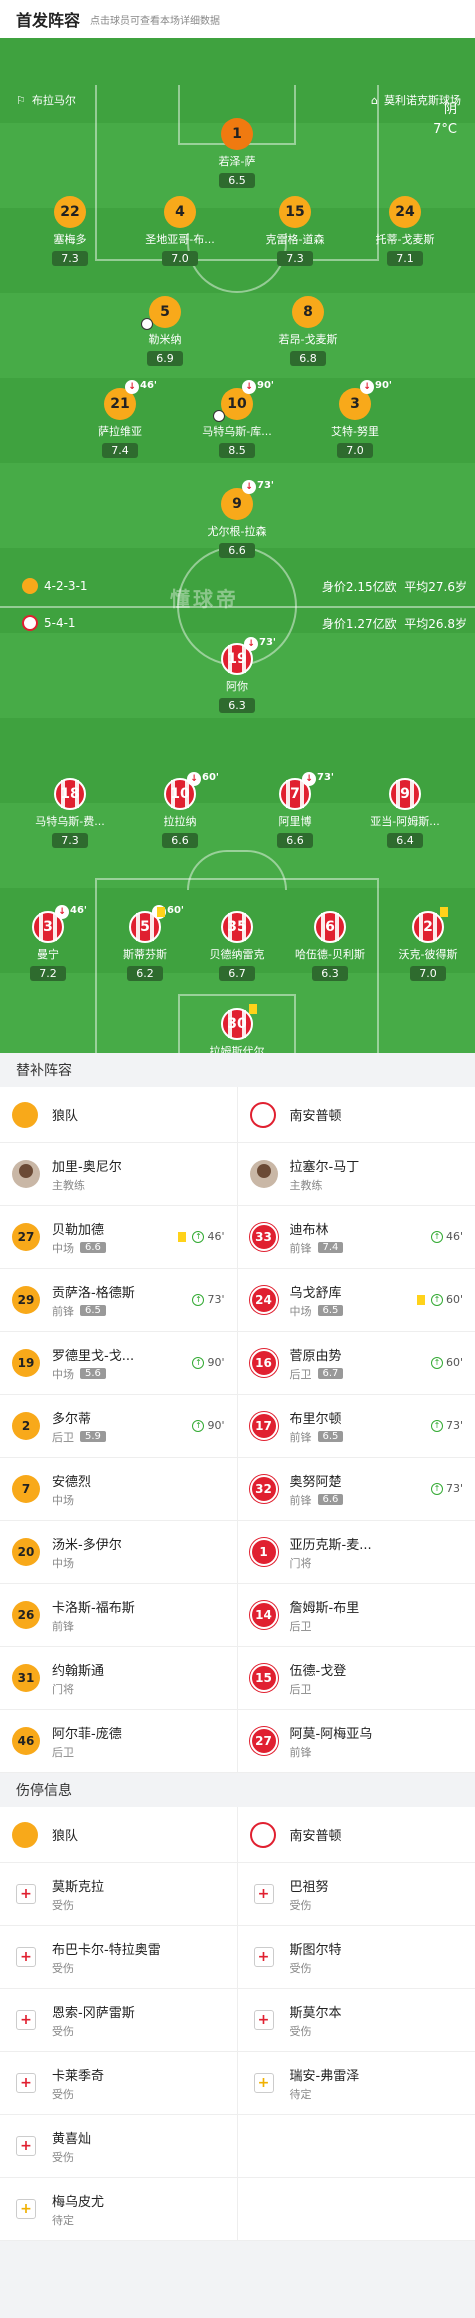 The image size is (475, 2318). I want to click on wolves-player: 22 塞梅多 7.3, so click(70, 231).